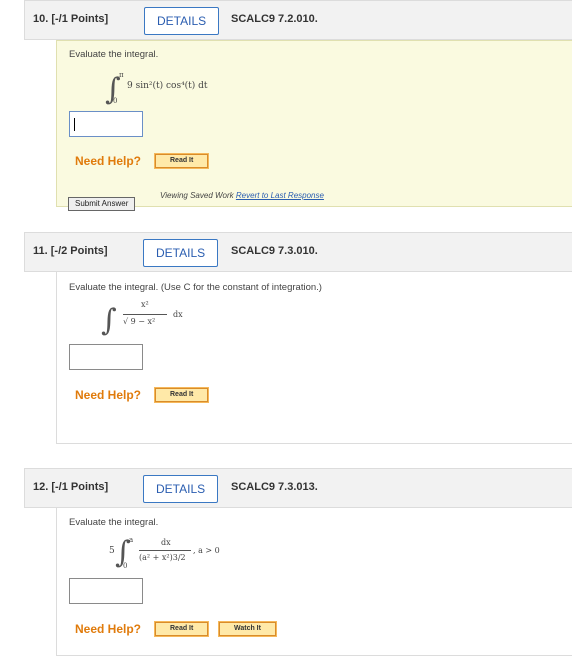 This screenshot has height=672, width=572. What do you see at coordinates (70, 251) in the screenshot?
I see `question-number: 11. [-/2 Points]` at bounding box center [70, 251].